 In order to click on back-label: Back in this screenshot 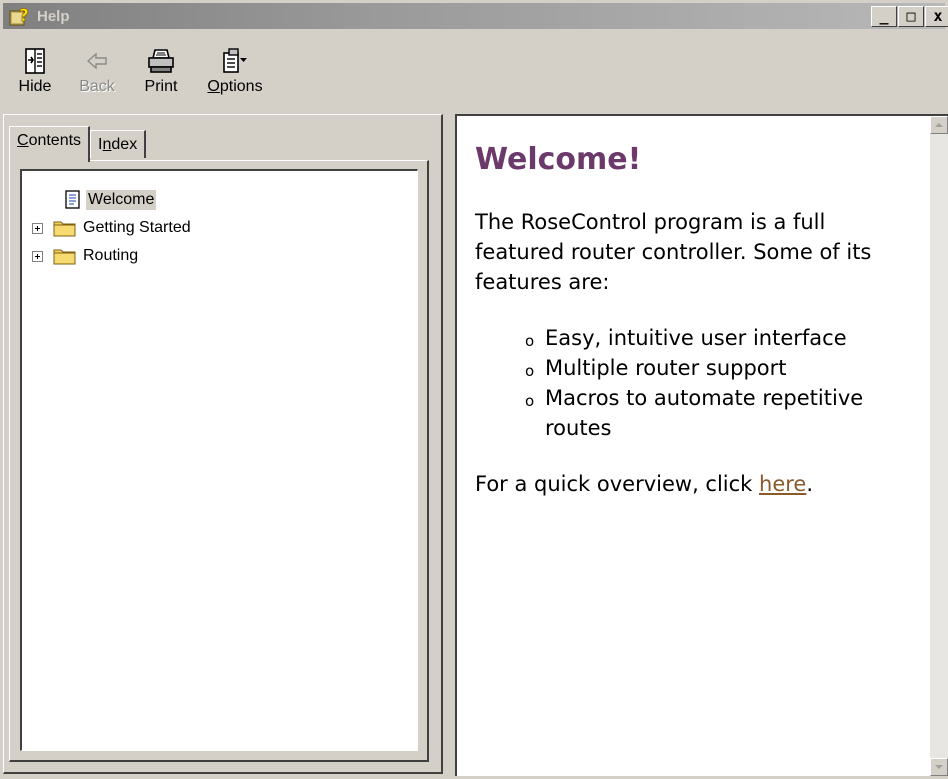, I will do `click(97, 86)`.